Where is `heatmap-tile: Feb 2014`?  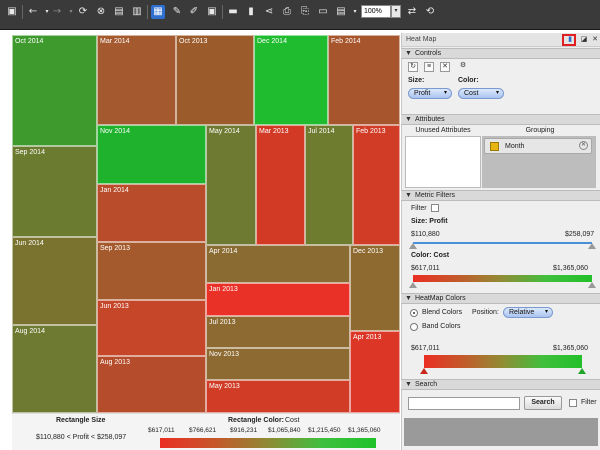
heatmap-tile: Feb 2014 is located at coordinates (364, 80).